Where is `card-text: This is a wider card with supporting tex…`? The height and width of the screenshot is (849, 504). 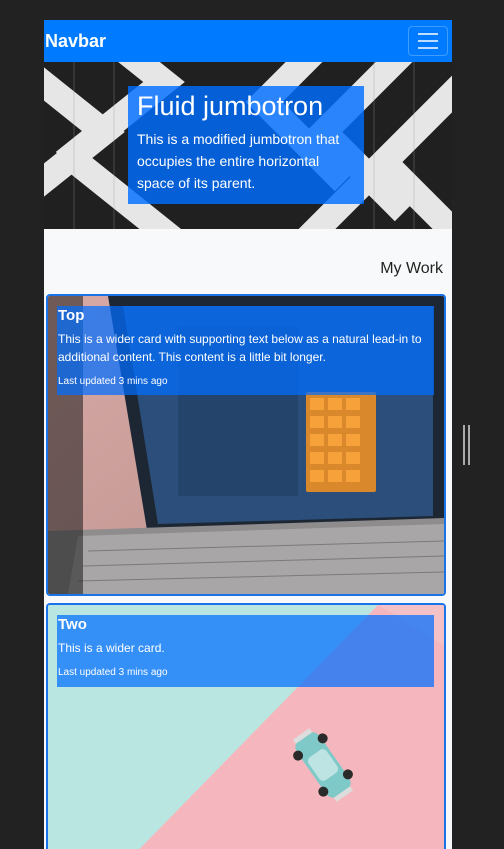
card-text: This is a wider card with supporting tex… is located at coordinates (240, 348).